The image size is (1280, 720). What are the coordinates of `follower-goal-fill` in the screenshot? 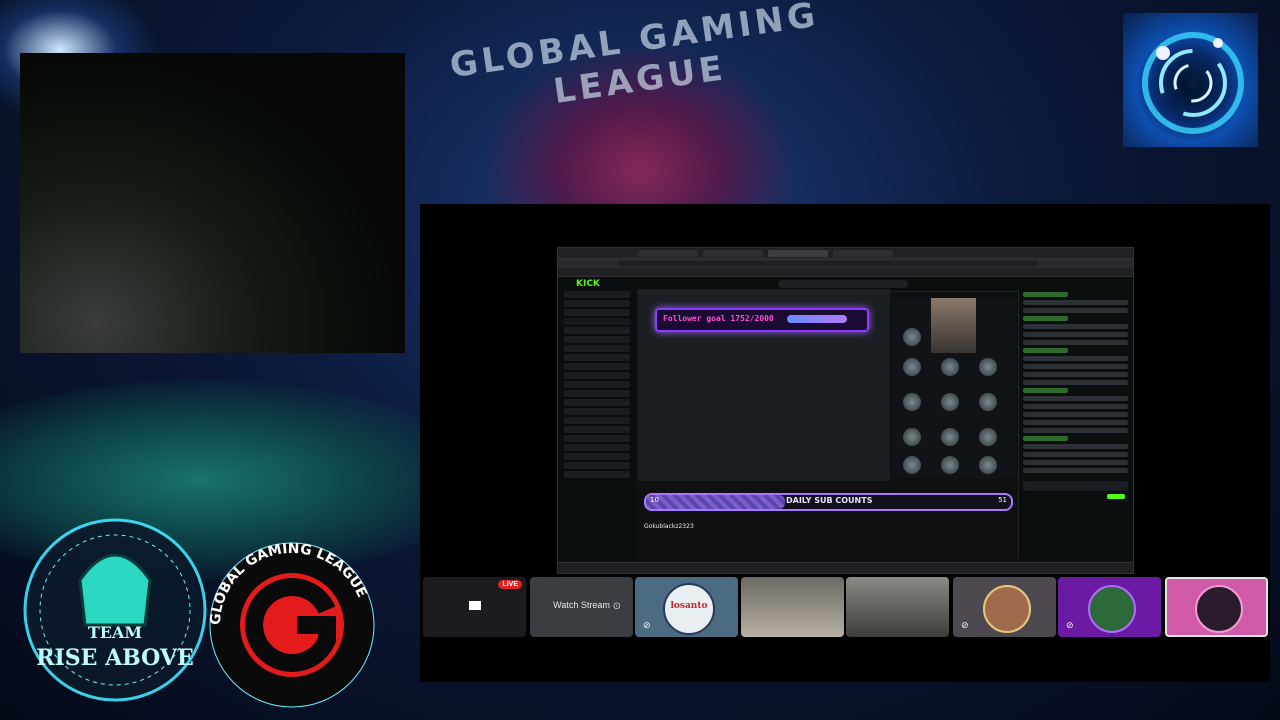 It's located at (817, 319).